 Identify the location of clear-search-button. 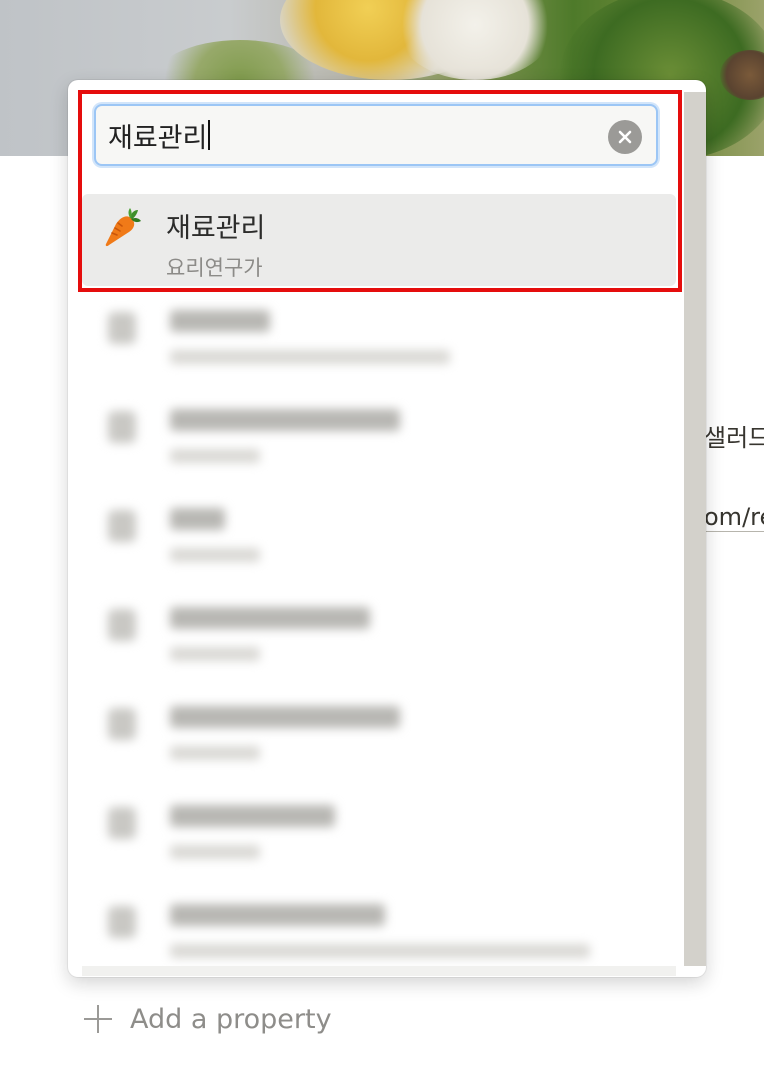
(625, 137).